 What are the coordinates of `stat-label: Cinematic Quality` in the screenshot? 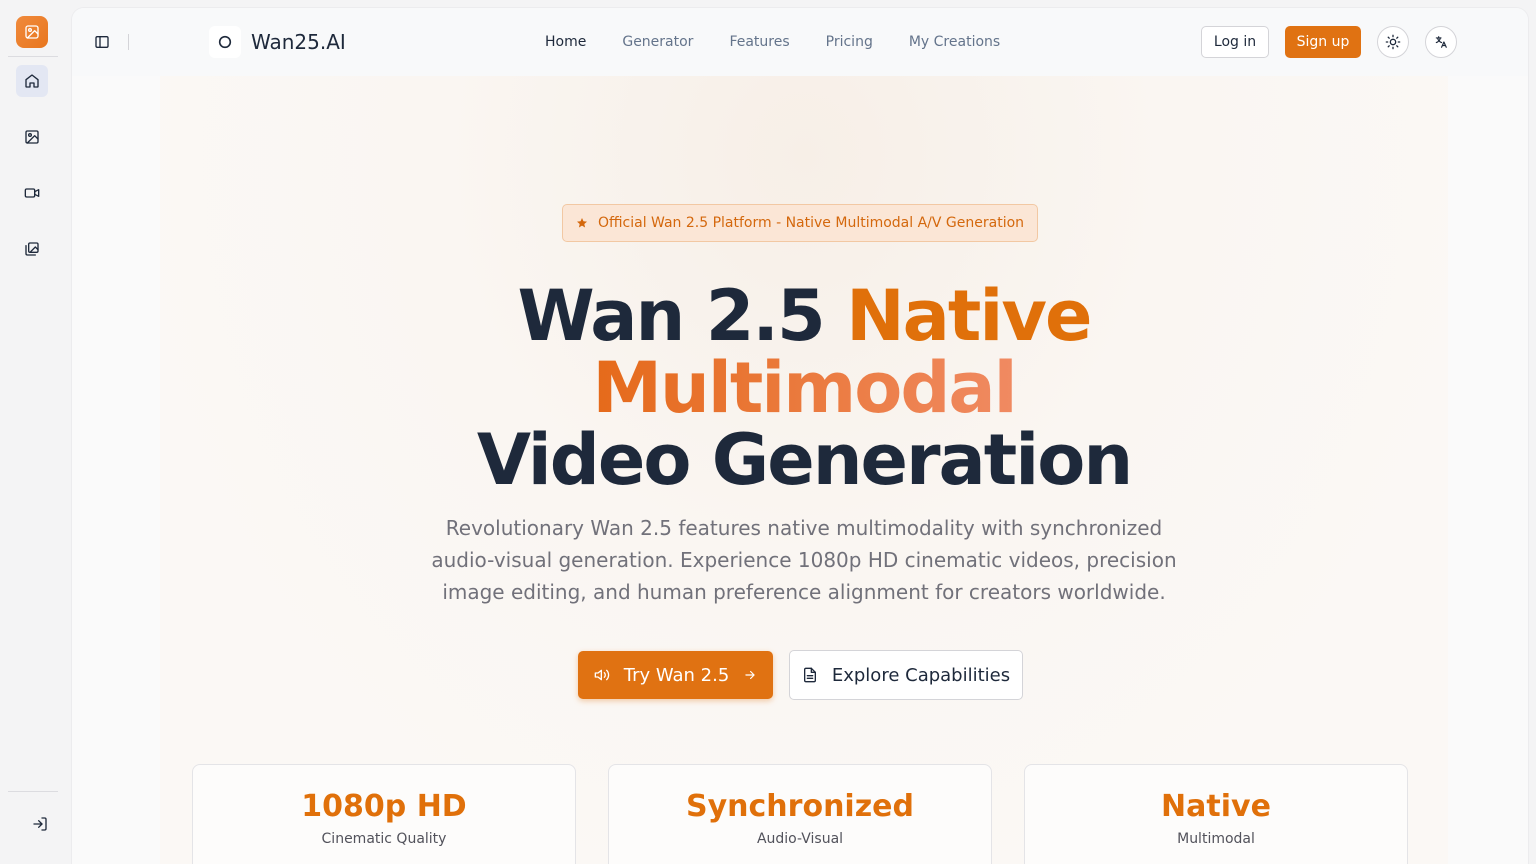 It's located at (384, 839).